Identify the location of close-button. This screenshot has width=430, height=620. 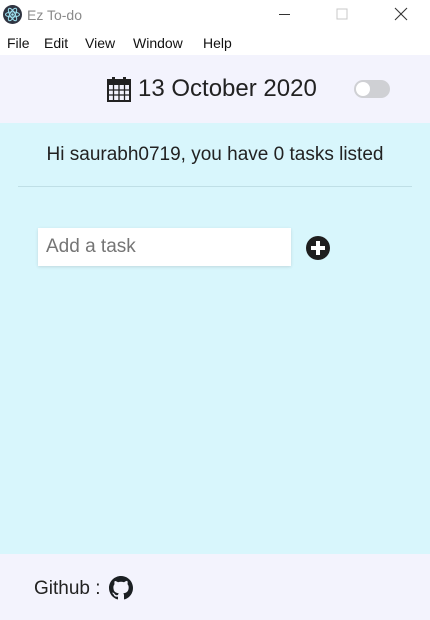
(400, 15).